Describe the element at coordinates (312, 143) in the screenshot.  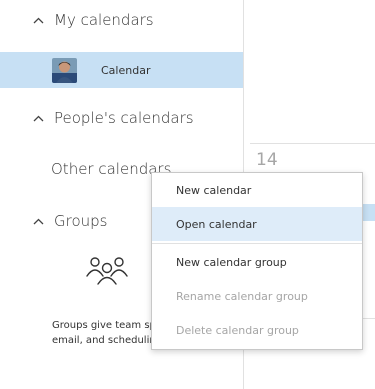
I see `day-cell-divider` at that location.